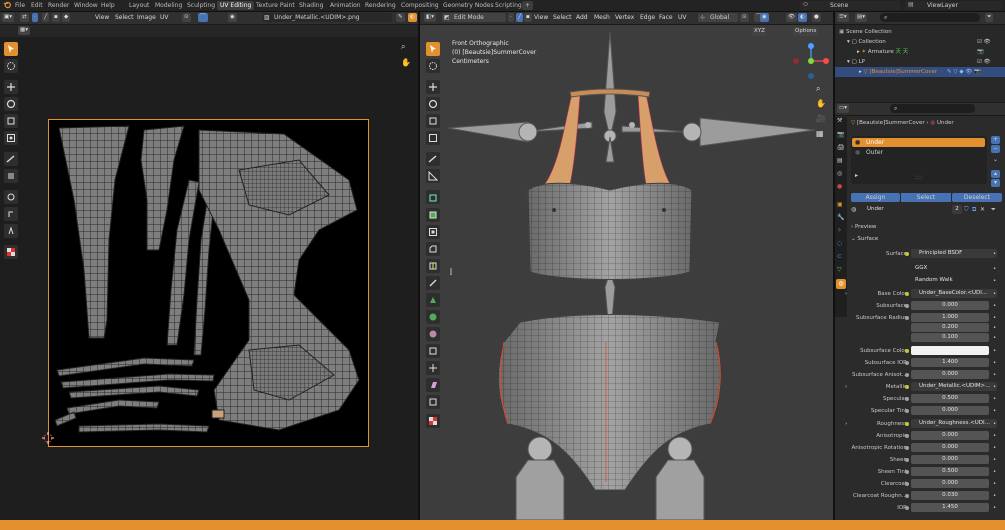 The height and width of the screenshot is (530, 1005). Describe the element at coordinates (995, 183) in the screenshot. I see `move-down-icon: ▾` at that location.